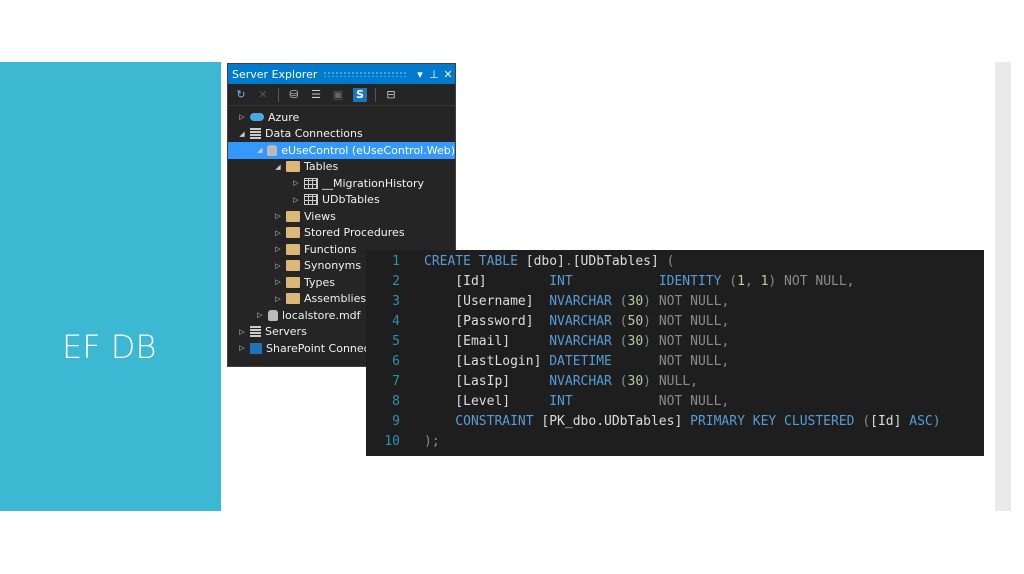 This screenshot has height=574, width=1024. Describe the element at coordinates (561, 281) in the screenshot. I see `code-token: INT` at that location.